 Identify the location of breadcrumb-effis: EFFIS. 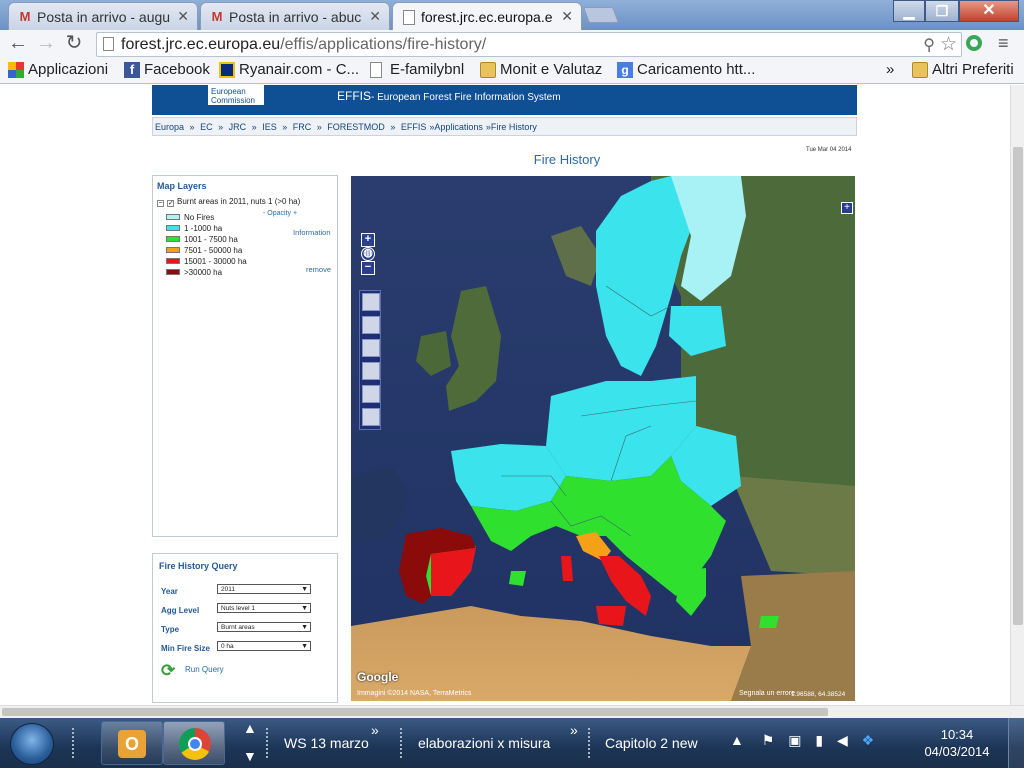
(414, 127).